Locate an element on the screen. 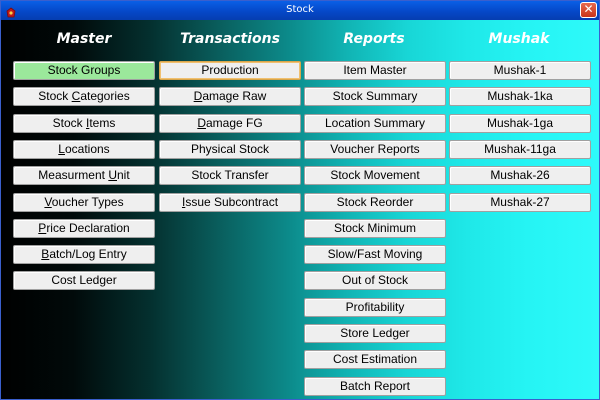 This screenshot has width=600, height=400. stock-movement-button: Stock Movement is located at coordinates (375, 175).